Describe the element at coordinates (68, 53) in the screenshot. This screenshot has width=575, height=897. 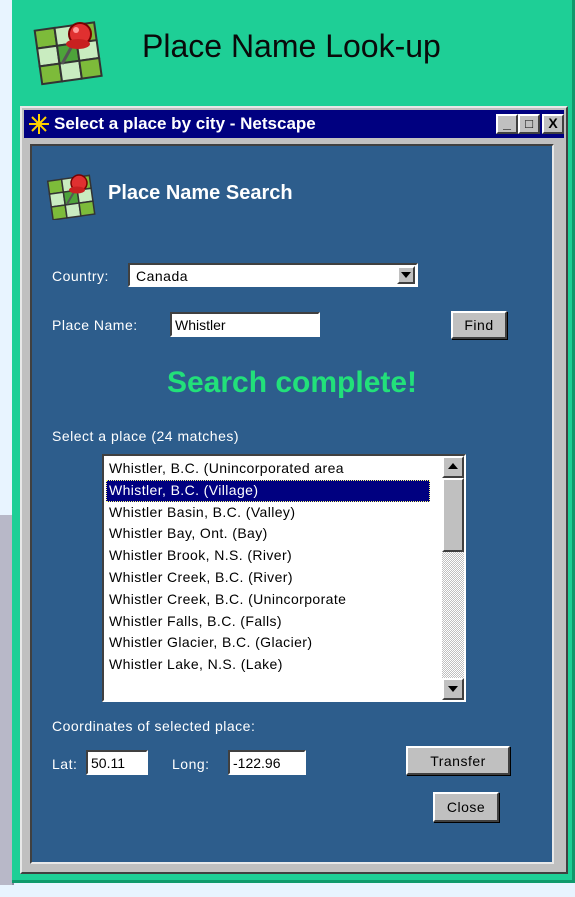
I see `map-pin-logo-icon` at that location.